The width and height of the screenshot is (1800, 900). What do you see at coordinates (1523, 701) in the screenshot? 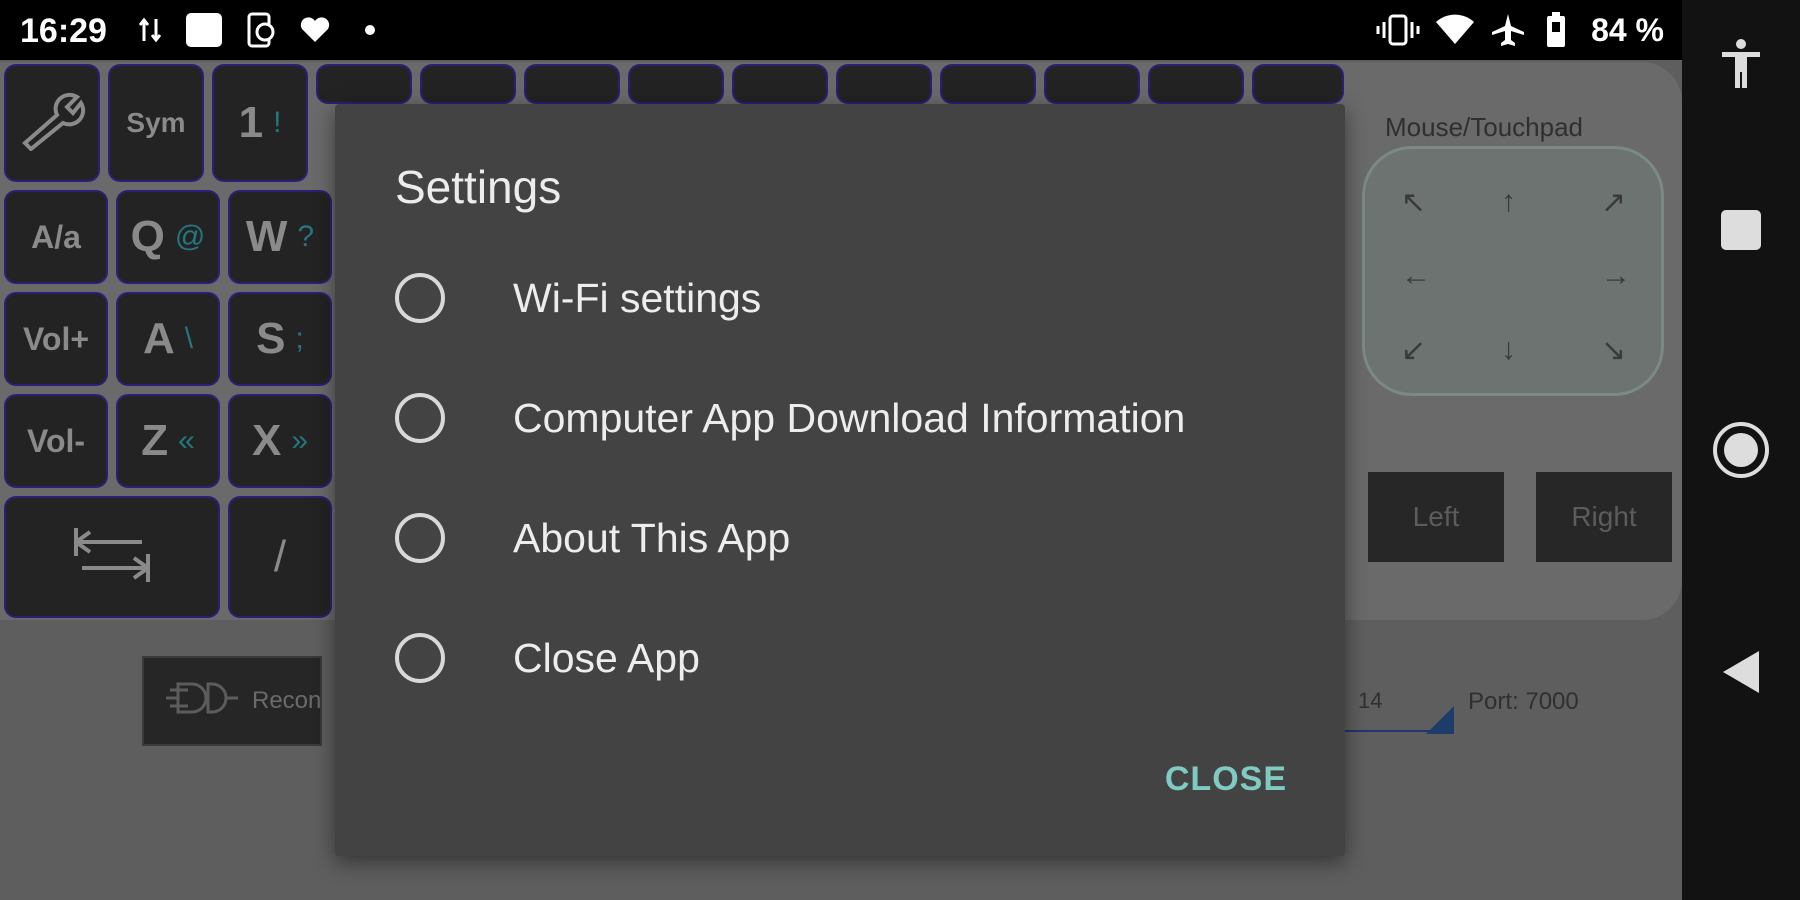
I see `port-label: Port: 7000` at bounding box center [1523, 701].